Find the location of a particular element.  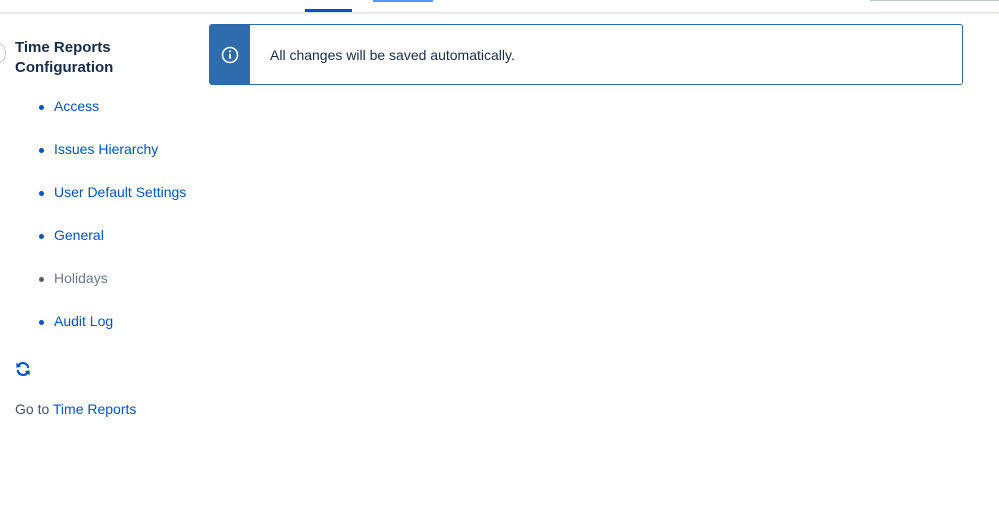

sidebar-item-access: Access is located at coordinates (122, 119).